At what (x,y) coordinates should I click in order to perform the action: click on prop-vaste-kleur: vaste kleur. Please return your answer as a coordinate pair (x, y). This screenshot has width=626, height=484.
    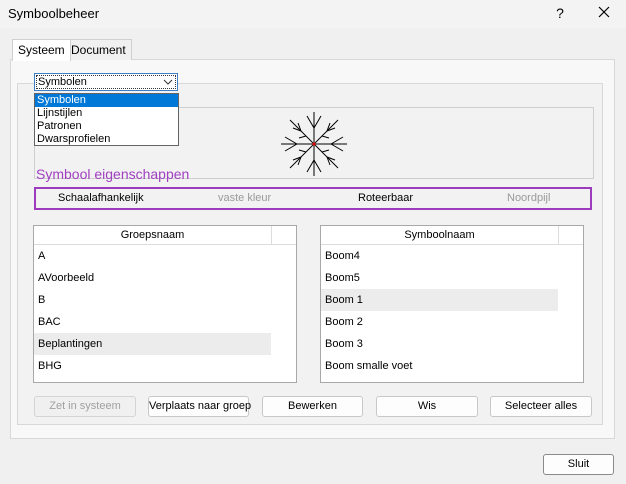
    Looking at the image, I should click on (245, 198).